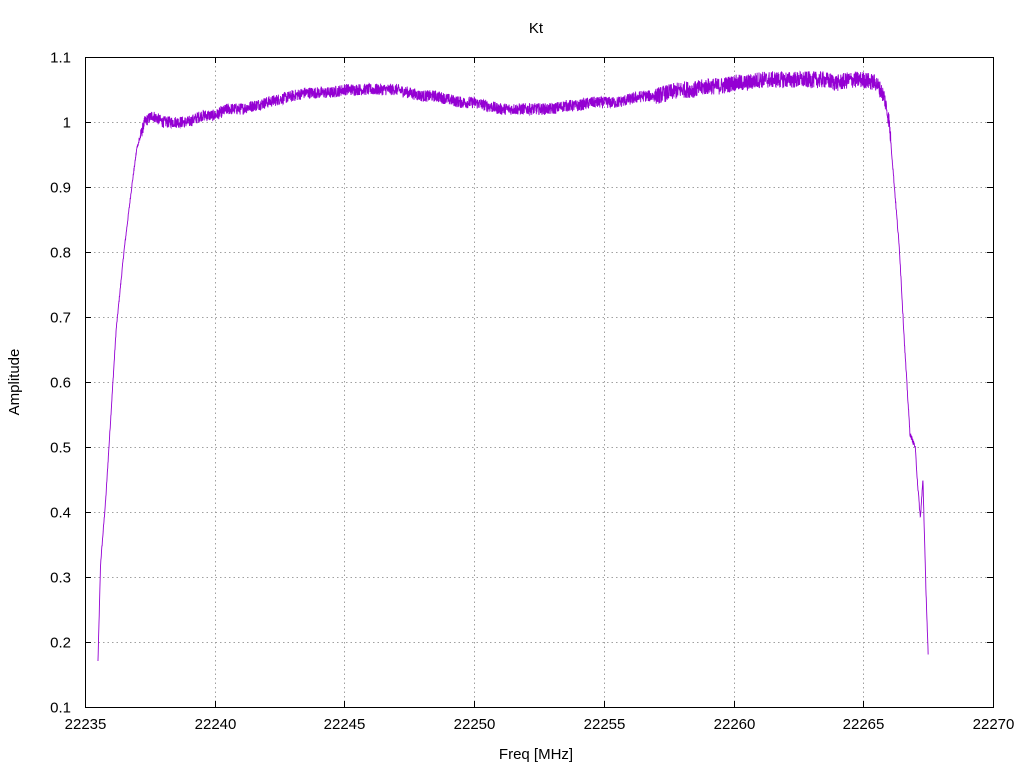  Describe the element at coordinates (864, 724) in the screenshot. I see `x-tick-label: 22265` at that location.